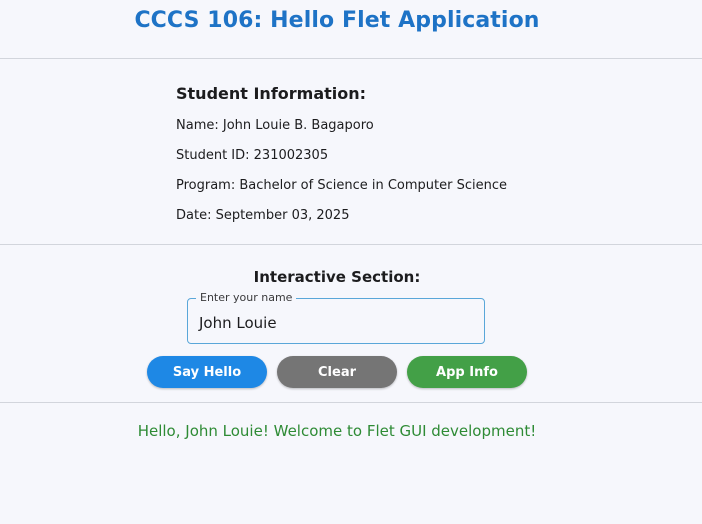 The width and height of the screenshot is (702, 524). Describe the element at coordinates (275, 125) in the screenshot. I see `student-name: Name: John Louie B. Bagaporo` at that location.